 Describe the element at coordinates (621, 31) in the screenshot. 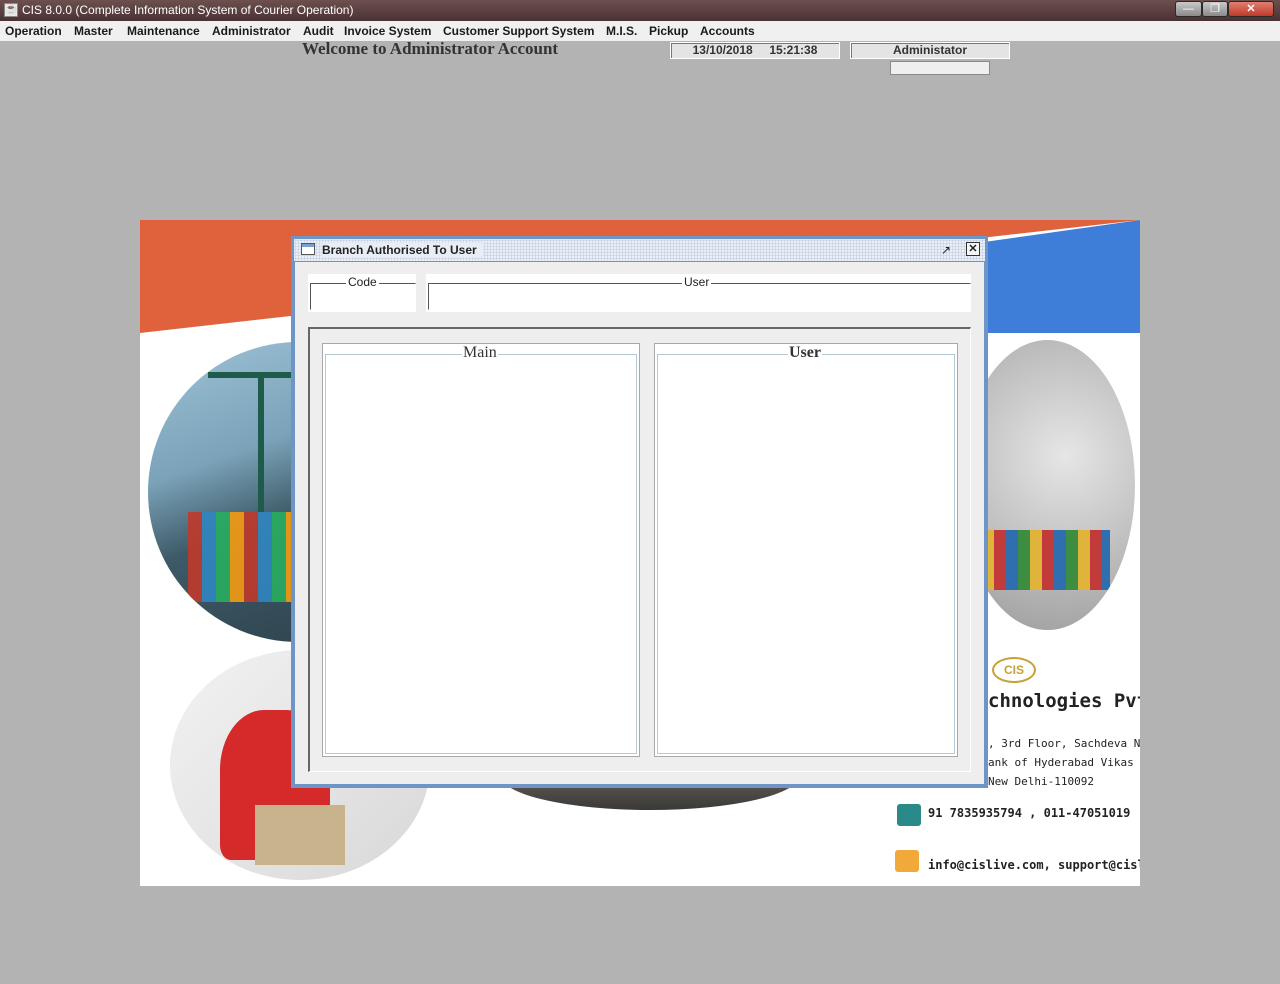

I see `menu-mis: M.I.S.` at that location.